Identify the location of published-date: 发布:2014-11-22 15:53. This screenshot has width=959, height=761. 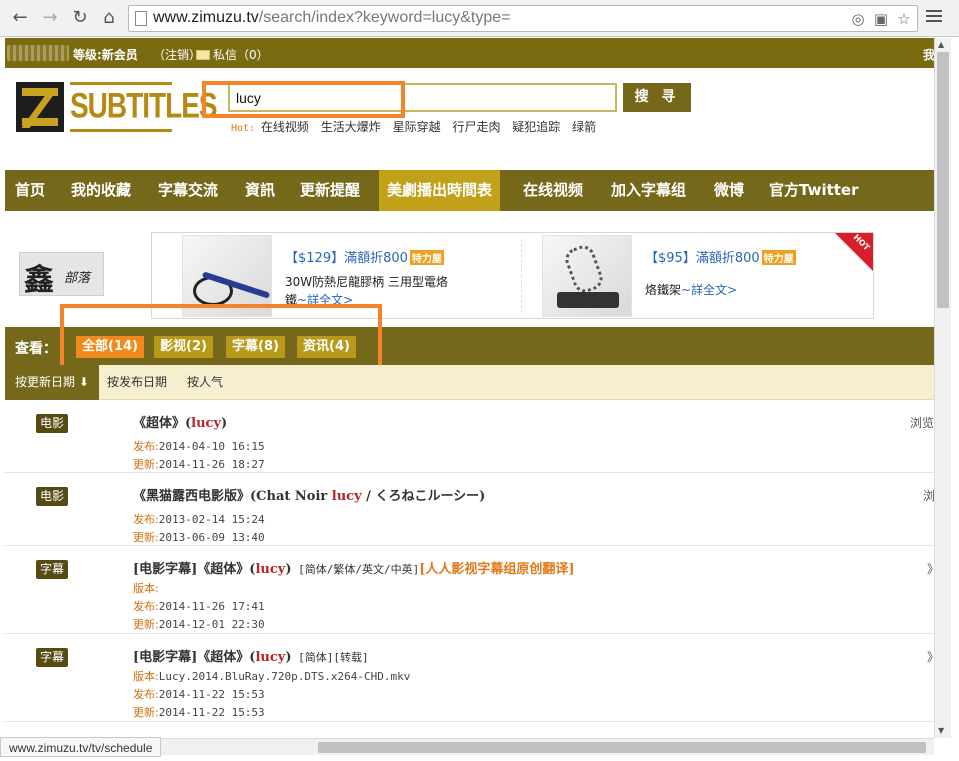
(199, 694).